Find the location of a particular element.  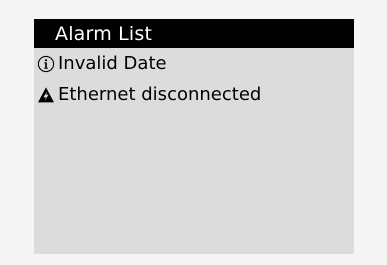

alarm-text: Ethernet disconnected is located at coordinates (160, 94).